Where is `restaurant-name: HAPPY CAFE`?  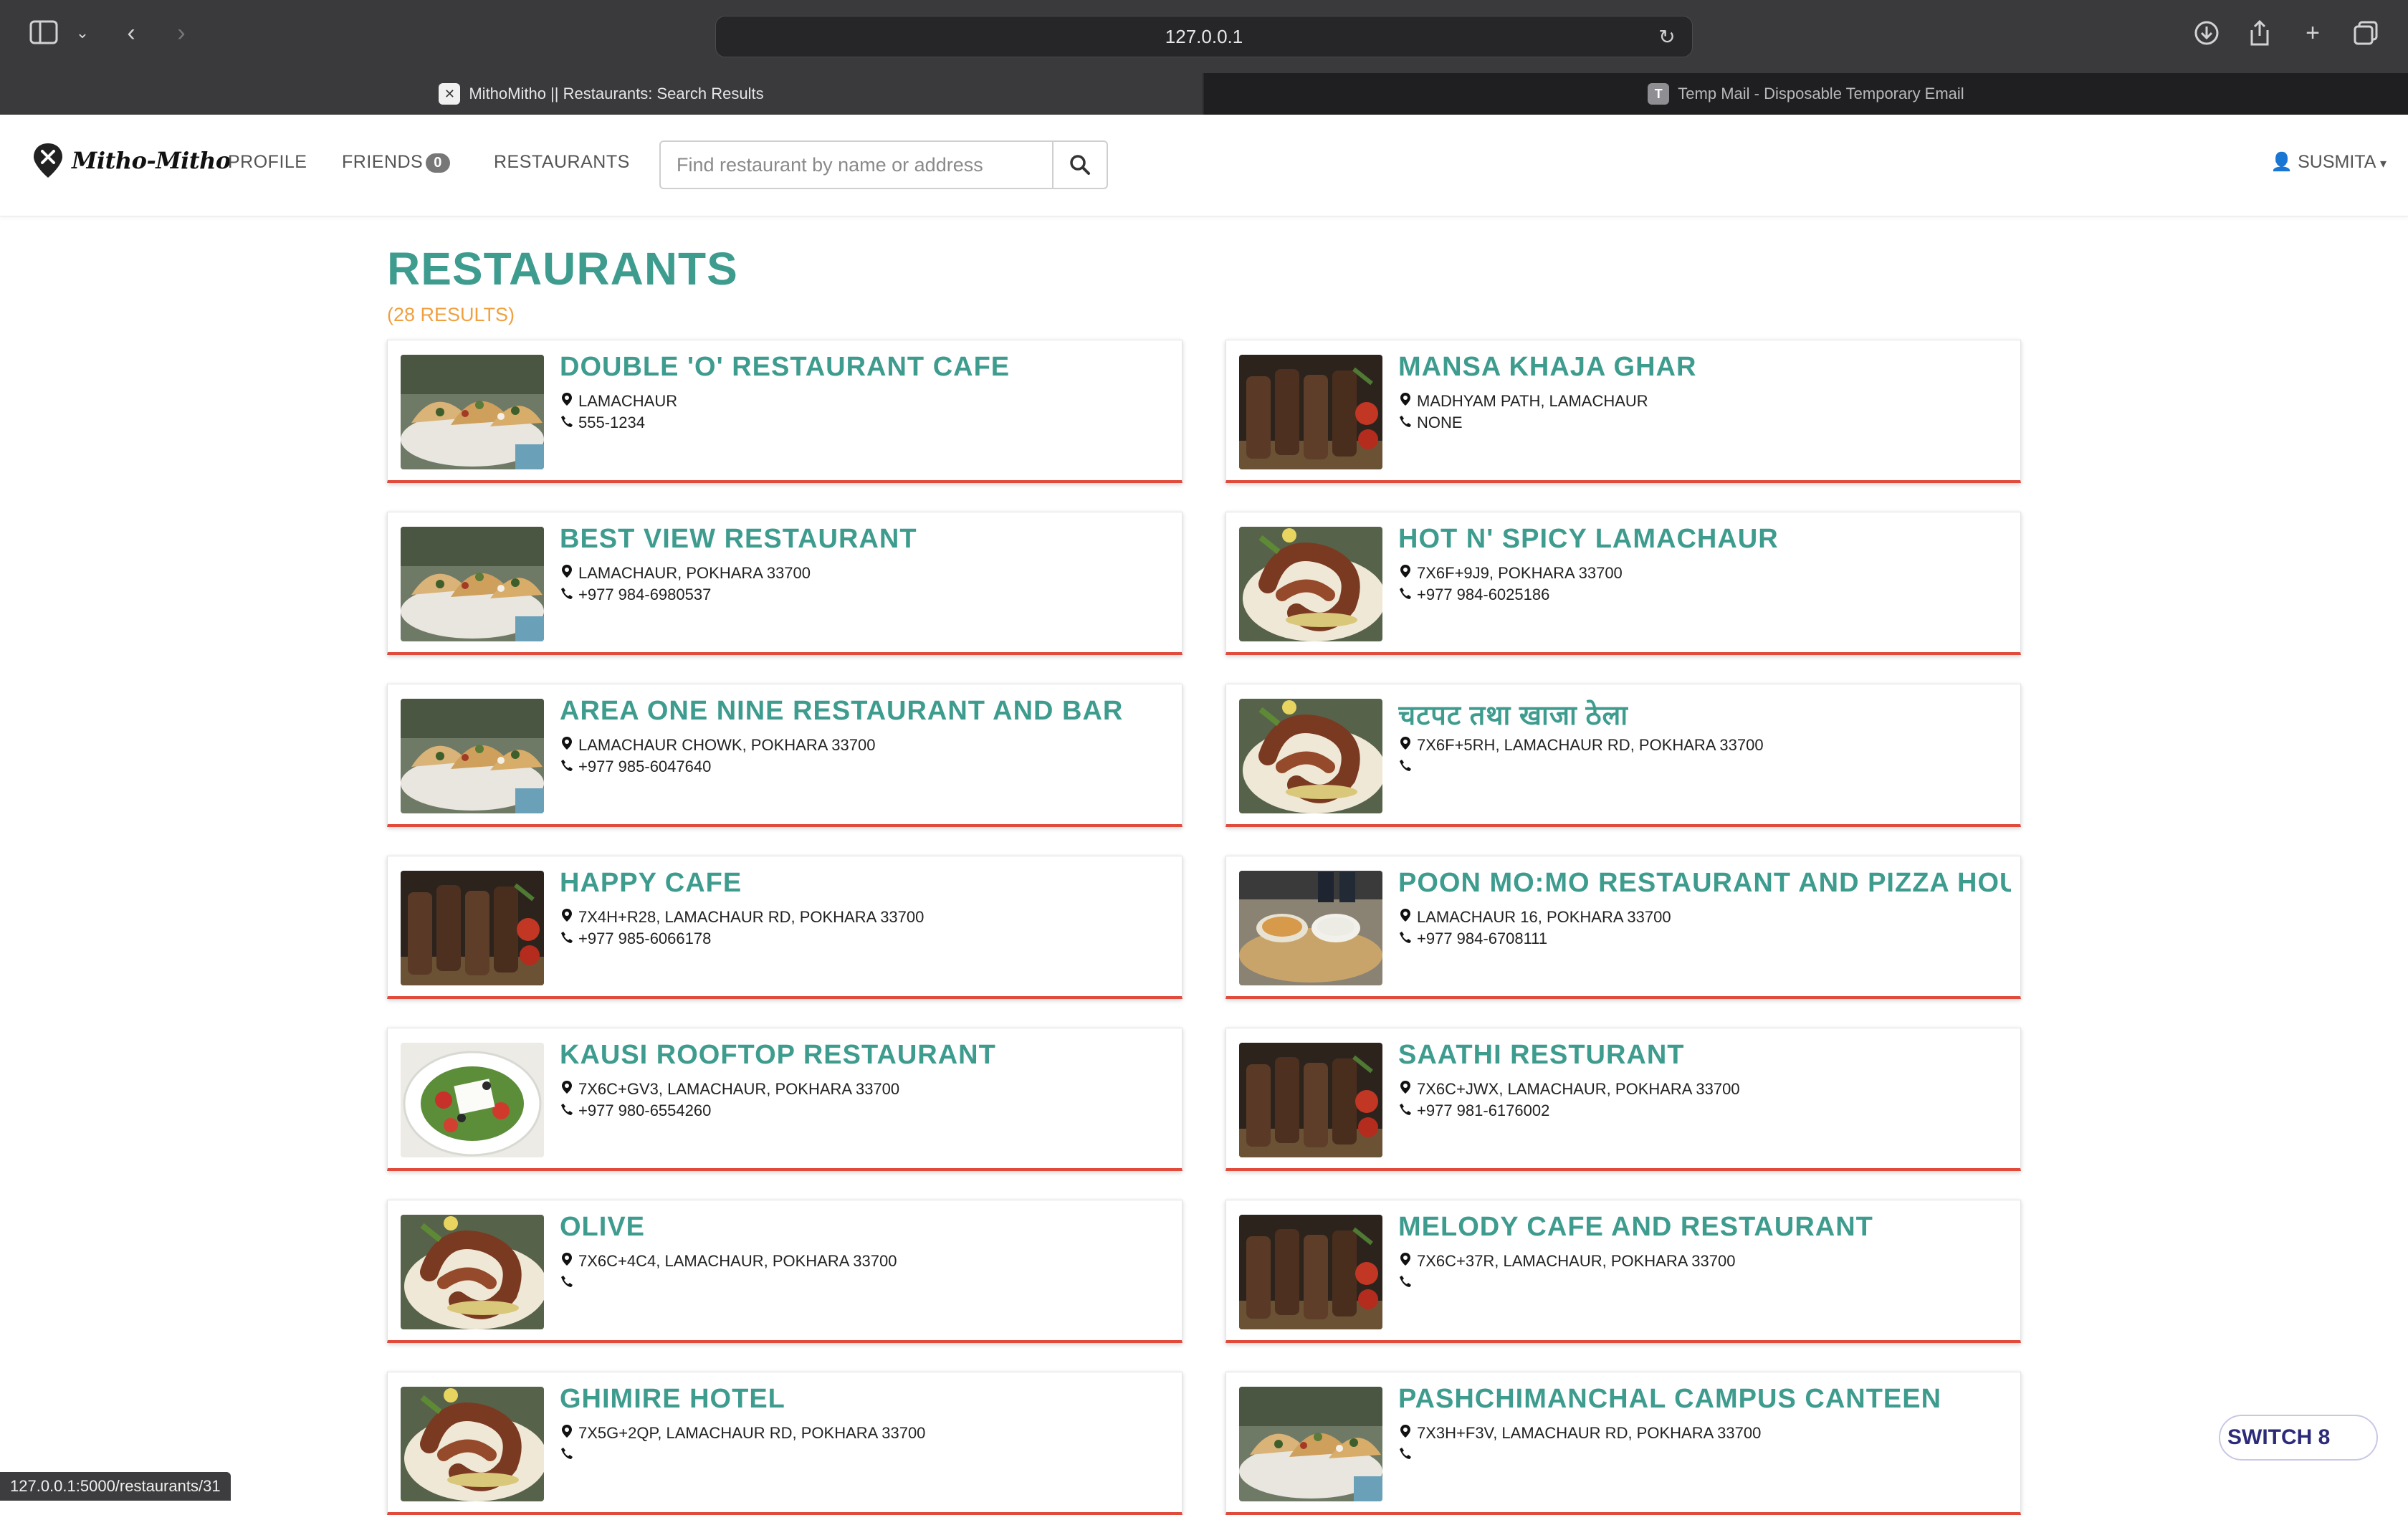
restaurant-name: HAPPY CAFE is located at coordinates (651, 883).